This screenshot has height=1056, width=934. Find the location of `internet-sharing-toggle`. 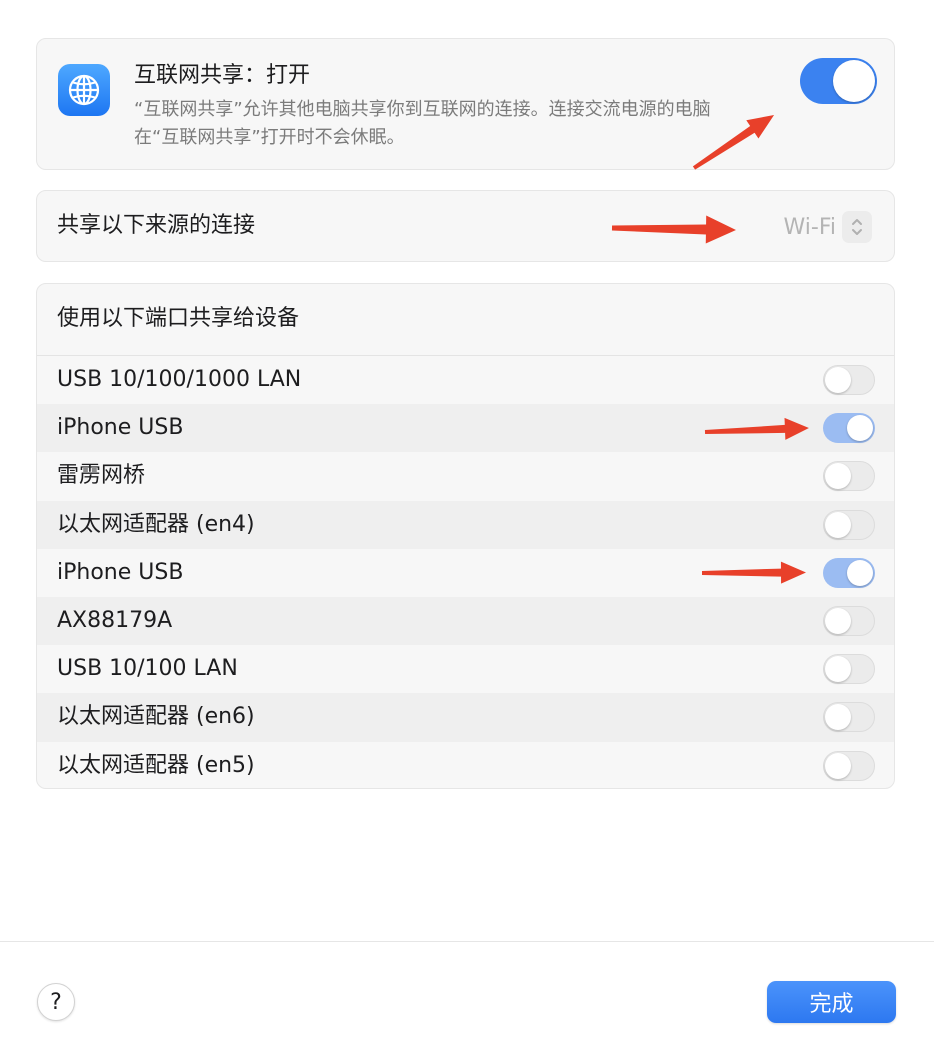

internet-sharing-toggle is located at coordinates (838, 81).